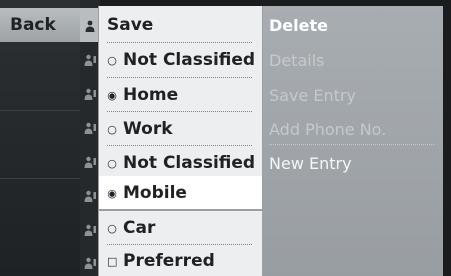 This screenshot has height=276, width=451. I want to click on submenu-item-delete: Delete, so click(298, 25).